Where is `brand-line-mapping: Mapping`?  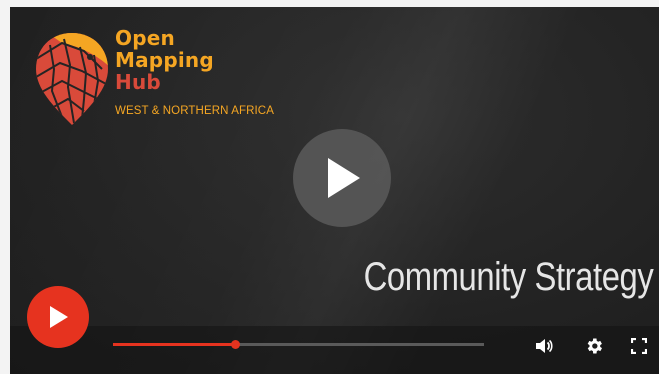 brand-line-mapping: Mapping is located at coordinates (164, 60).